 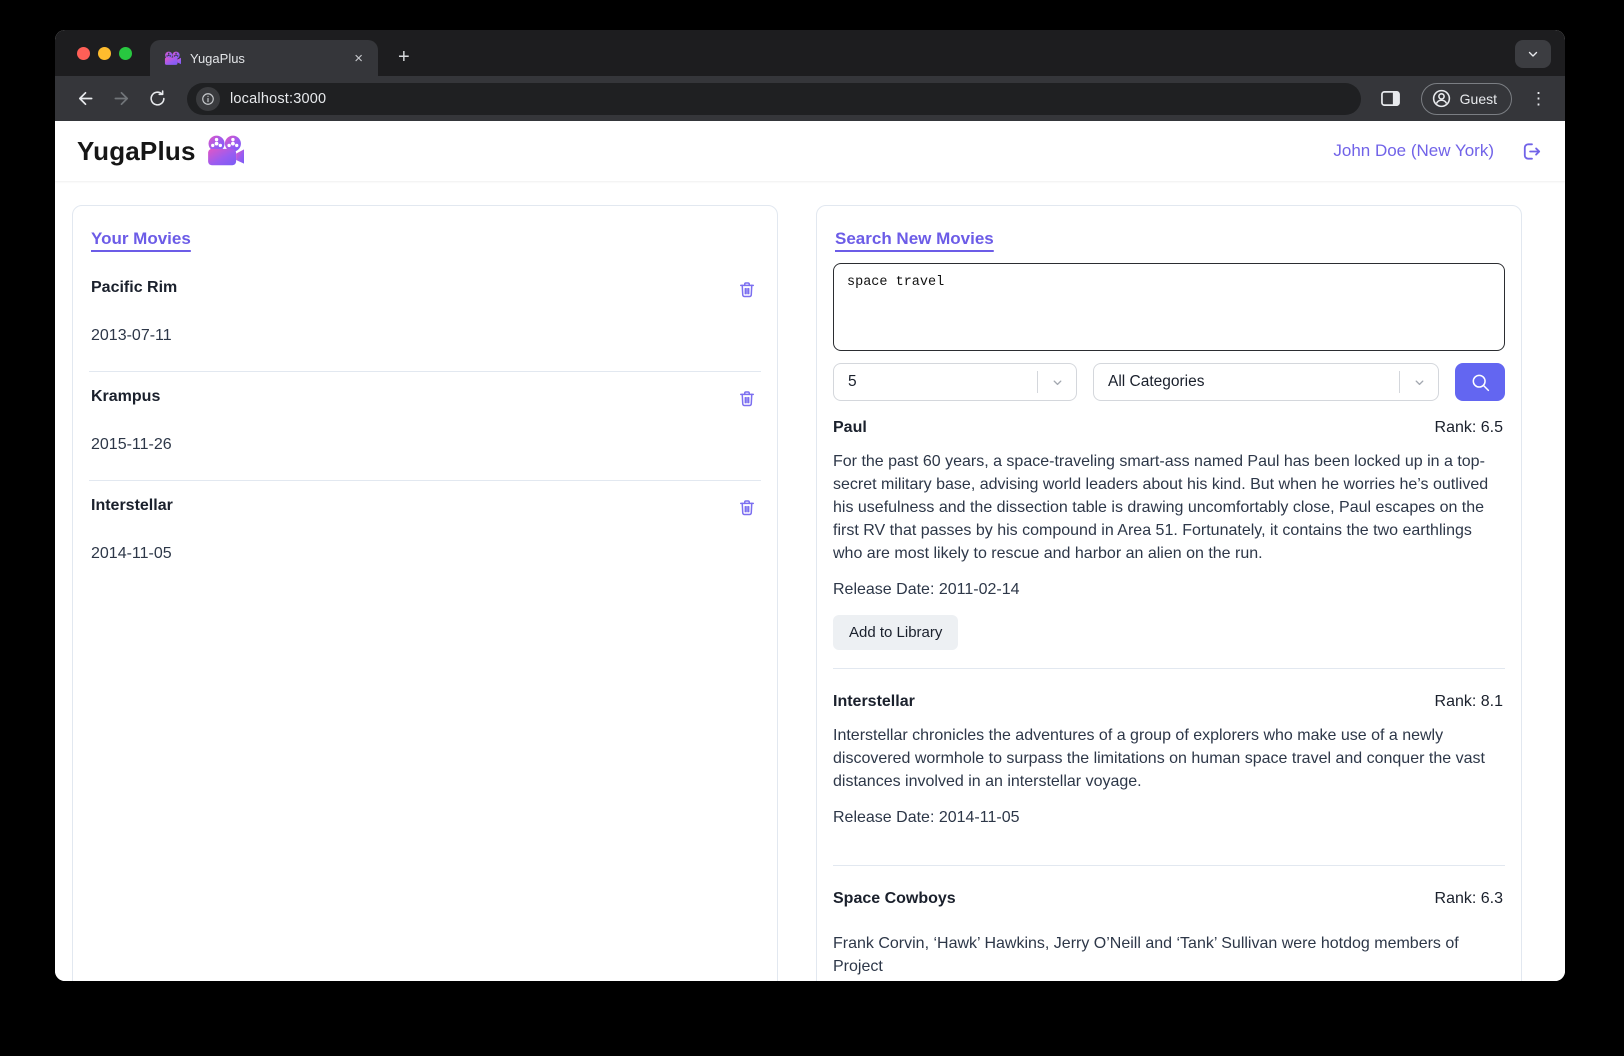 I want to click on result-rank: Rank: 6.5, so click(x=1468, y=427).